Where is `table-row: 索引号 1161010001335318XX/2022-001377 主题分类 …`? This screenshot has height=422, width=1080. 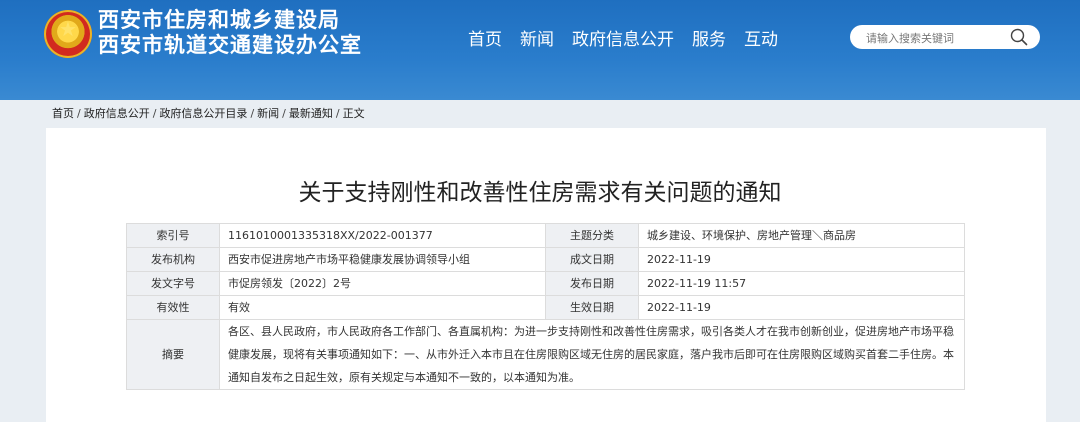
table-row: 索引号 1161010001335318XX/2022-001377 主题分类 … is located at coordinates (545, 235).